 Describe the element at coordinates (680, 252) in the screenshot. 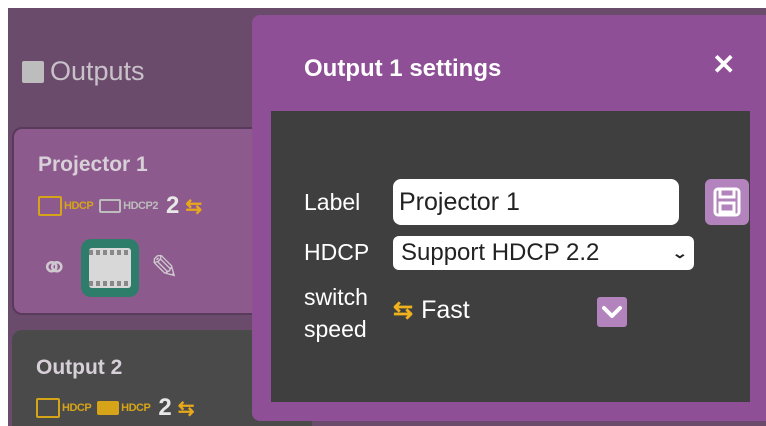

I see `chevron-down-icon: ⌄` at that location.